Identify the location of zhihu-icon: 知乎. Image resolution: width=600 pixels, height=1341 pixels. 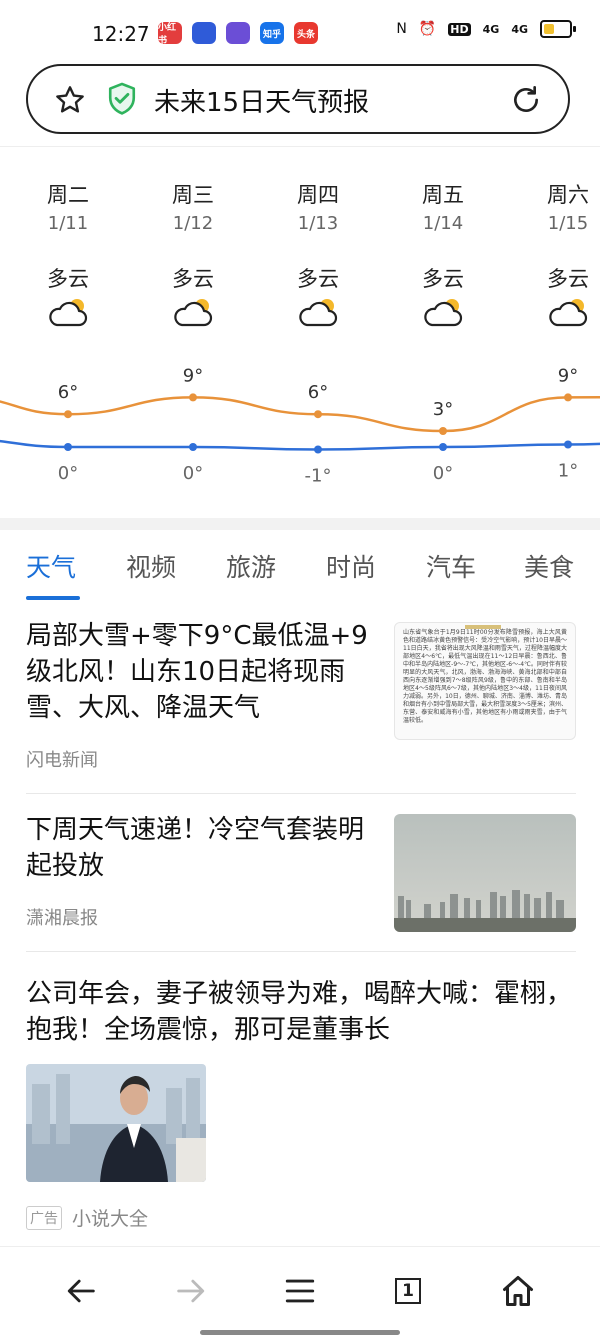
(272, 33).